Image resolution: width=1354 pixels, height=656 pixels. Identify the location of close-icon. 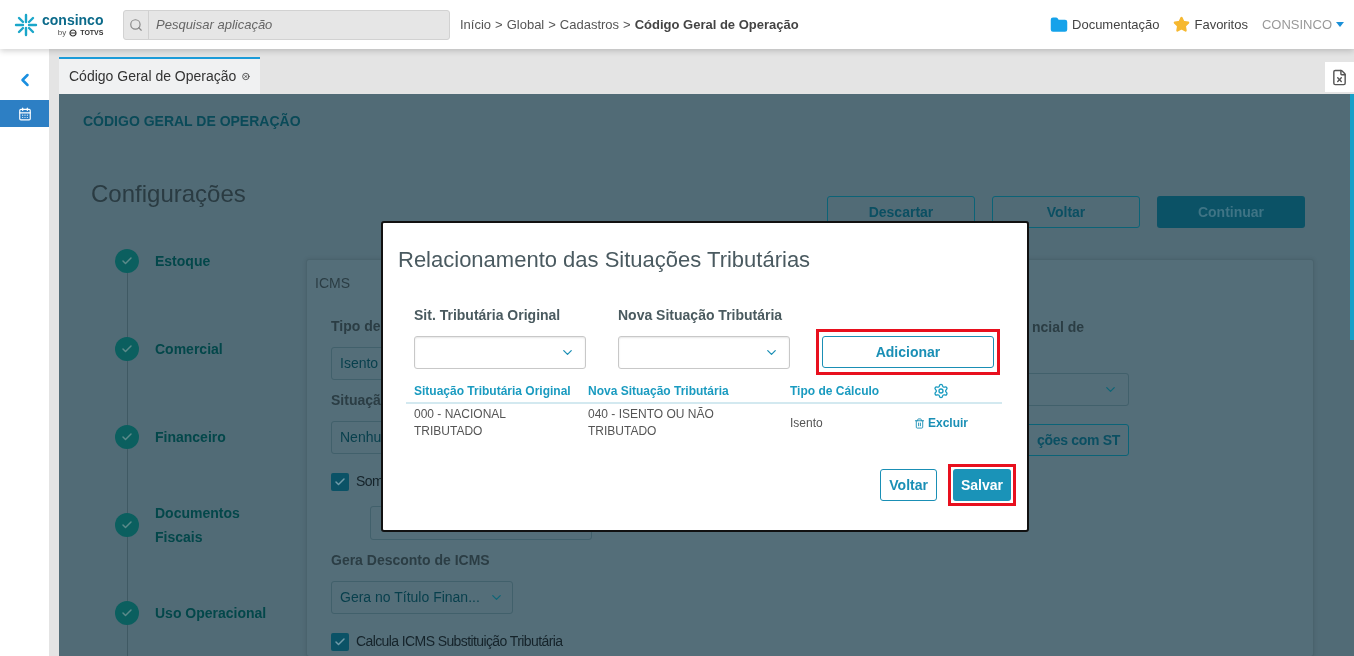
(246, 76).